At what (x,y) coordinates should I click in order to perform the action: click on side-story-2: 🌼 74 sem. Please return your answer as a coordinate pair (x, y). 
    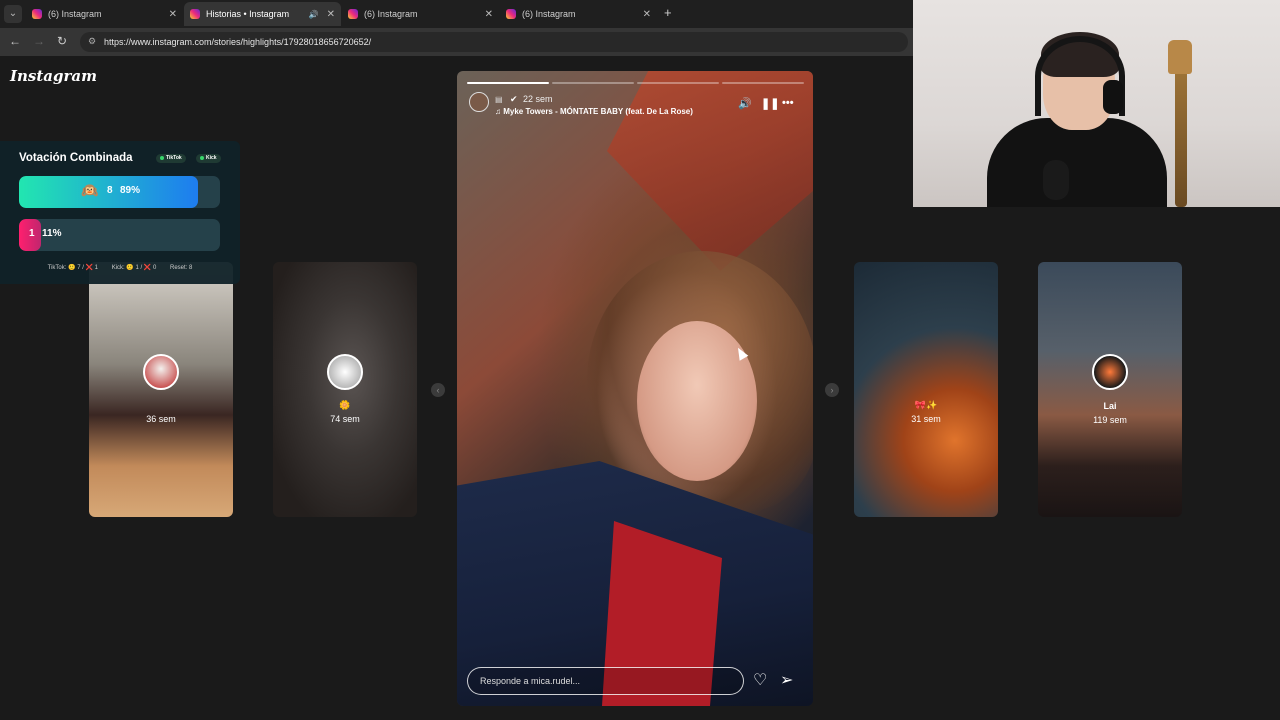
    Looking at the image, I should click on (345, 389).